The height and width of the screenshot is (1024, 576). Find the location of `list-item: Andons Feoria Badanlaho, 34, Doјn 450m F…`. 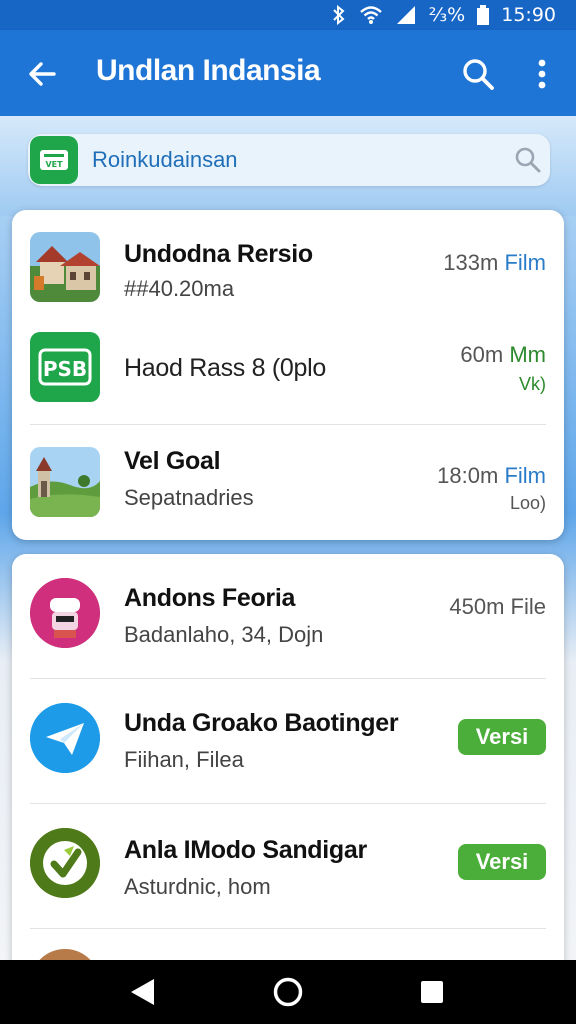

list-item: Andons Feoria Badanlaho, 34, Doјn 450m F… is located at coordinates (288, 616).